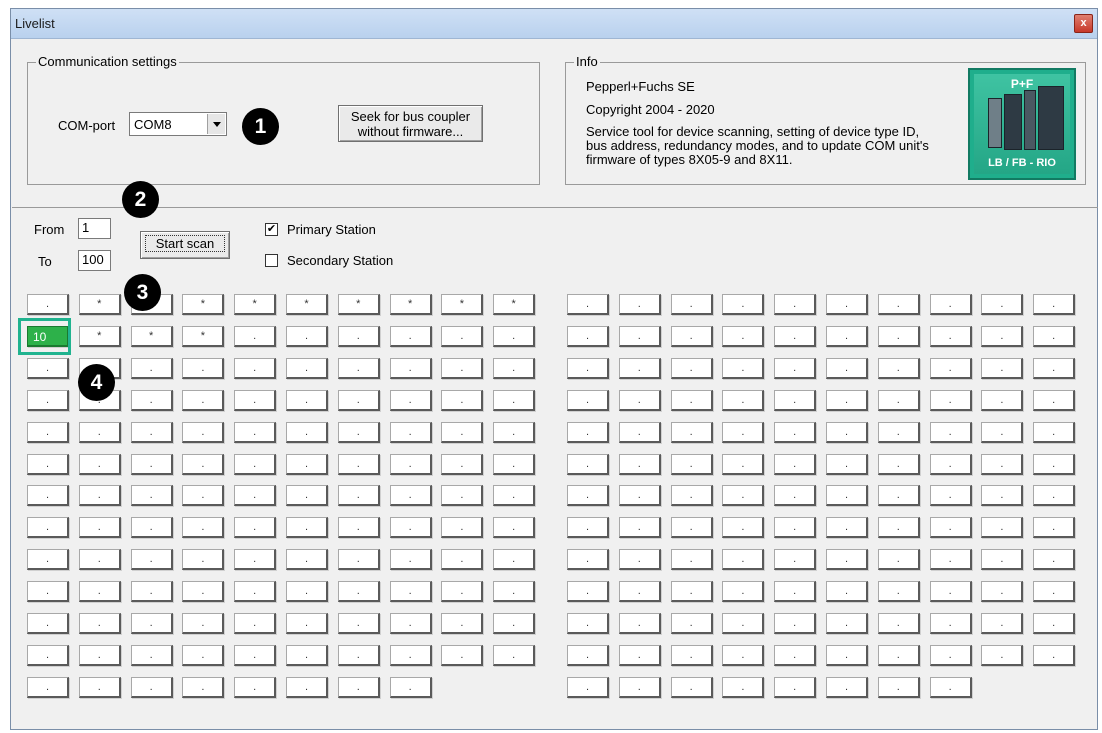 The width and height of the screenshot is (1102, 733). I want to click on close-button: x, so click(1083, 23).